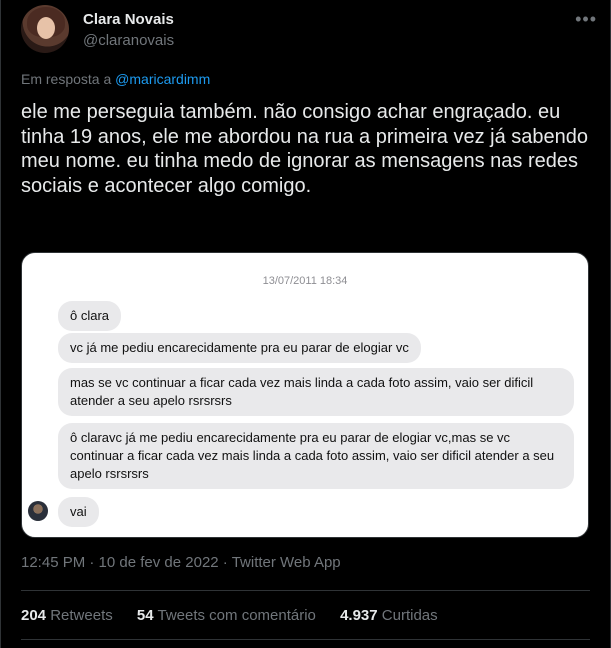 The width and height of the screenshot is (611, 648). Describe the element at coordinates (145, 615) in the screenshot. I see `quotes-count: 54` at that location.